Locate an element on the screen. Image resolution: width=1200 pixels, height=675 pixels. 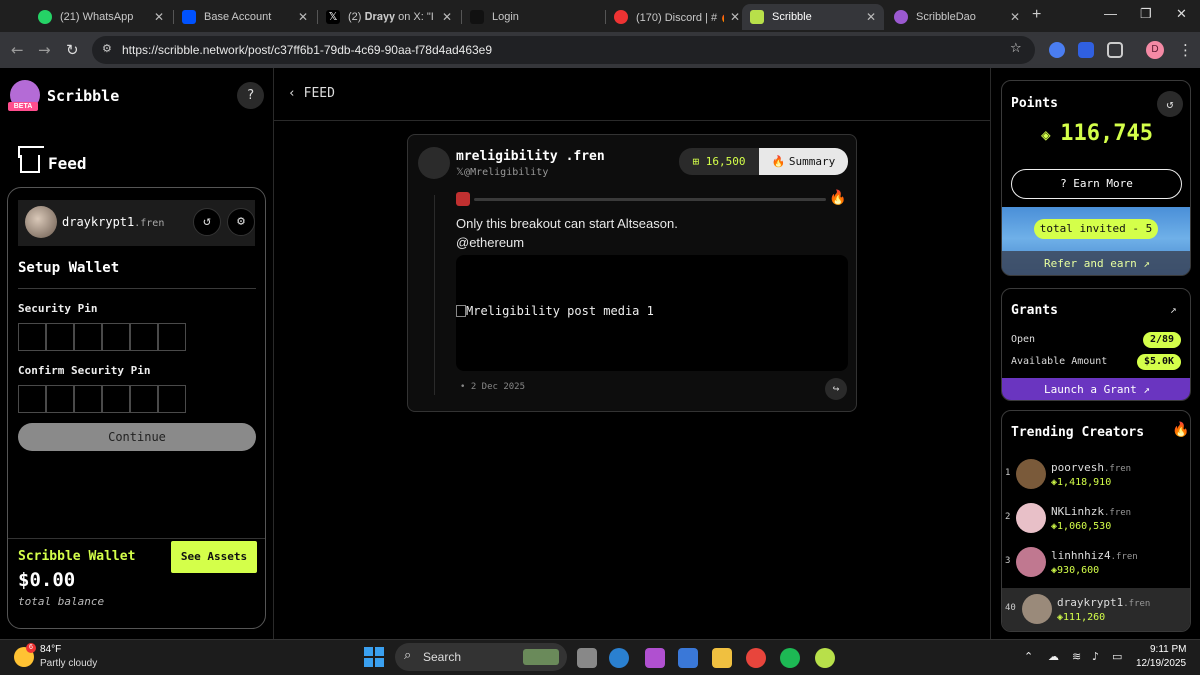
list-item: 2 NKLinhzk.fren ◈1,060,530 is located at coordinates (1096, 519).